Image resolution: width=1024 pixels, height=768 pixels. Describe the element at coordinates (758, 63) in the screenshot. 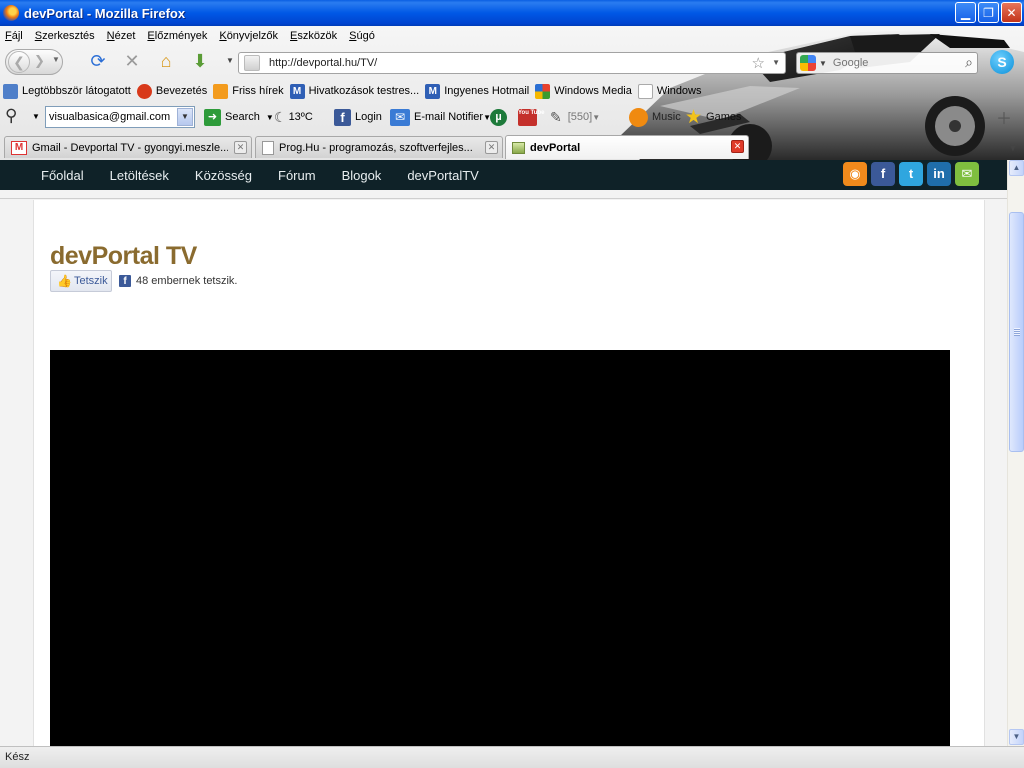

I see `bookmark-star-icon: ☆` at that location.